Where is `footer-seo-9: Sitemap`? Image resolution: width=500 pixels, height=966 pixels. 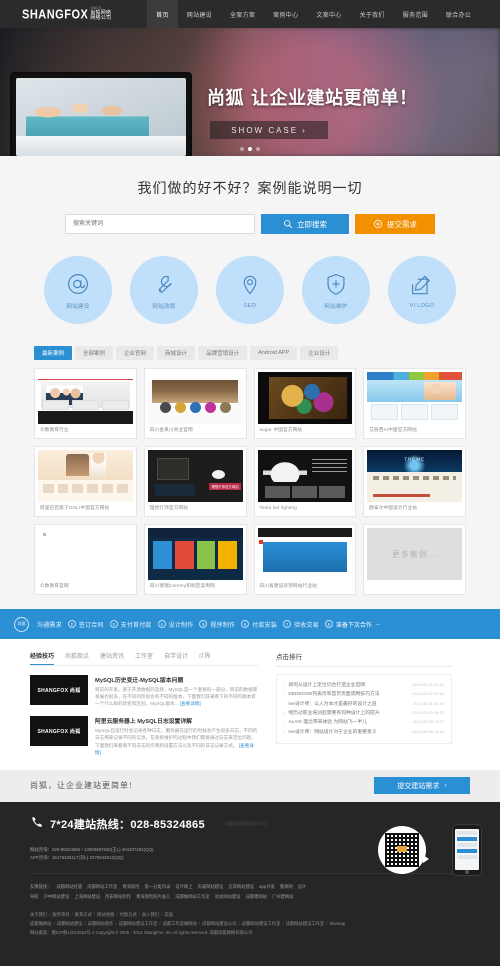
footer-seo-9: Sitemap is located at coordinates (337, 923).